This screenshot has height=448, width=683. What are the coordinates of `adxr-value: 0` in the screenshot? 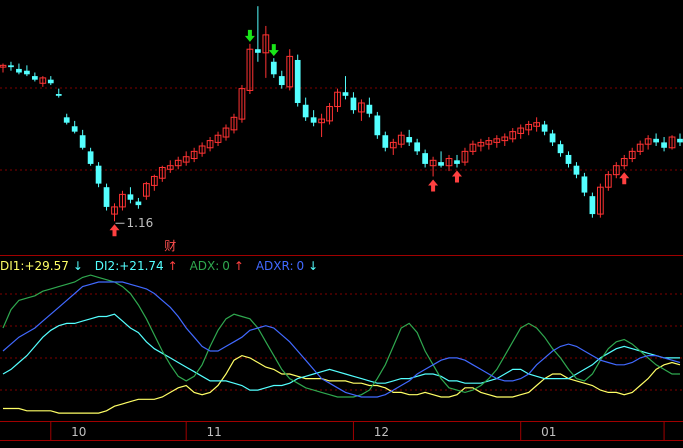 It's located at (301, 266).